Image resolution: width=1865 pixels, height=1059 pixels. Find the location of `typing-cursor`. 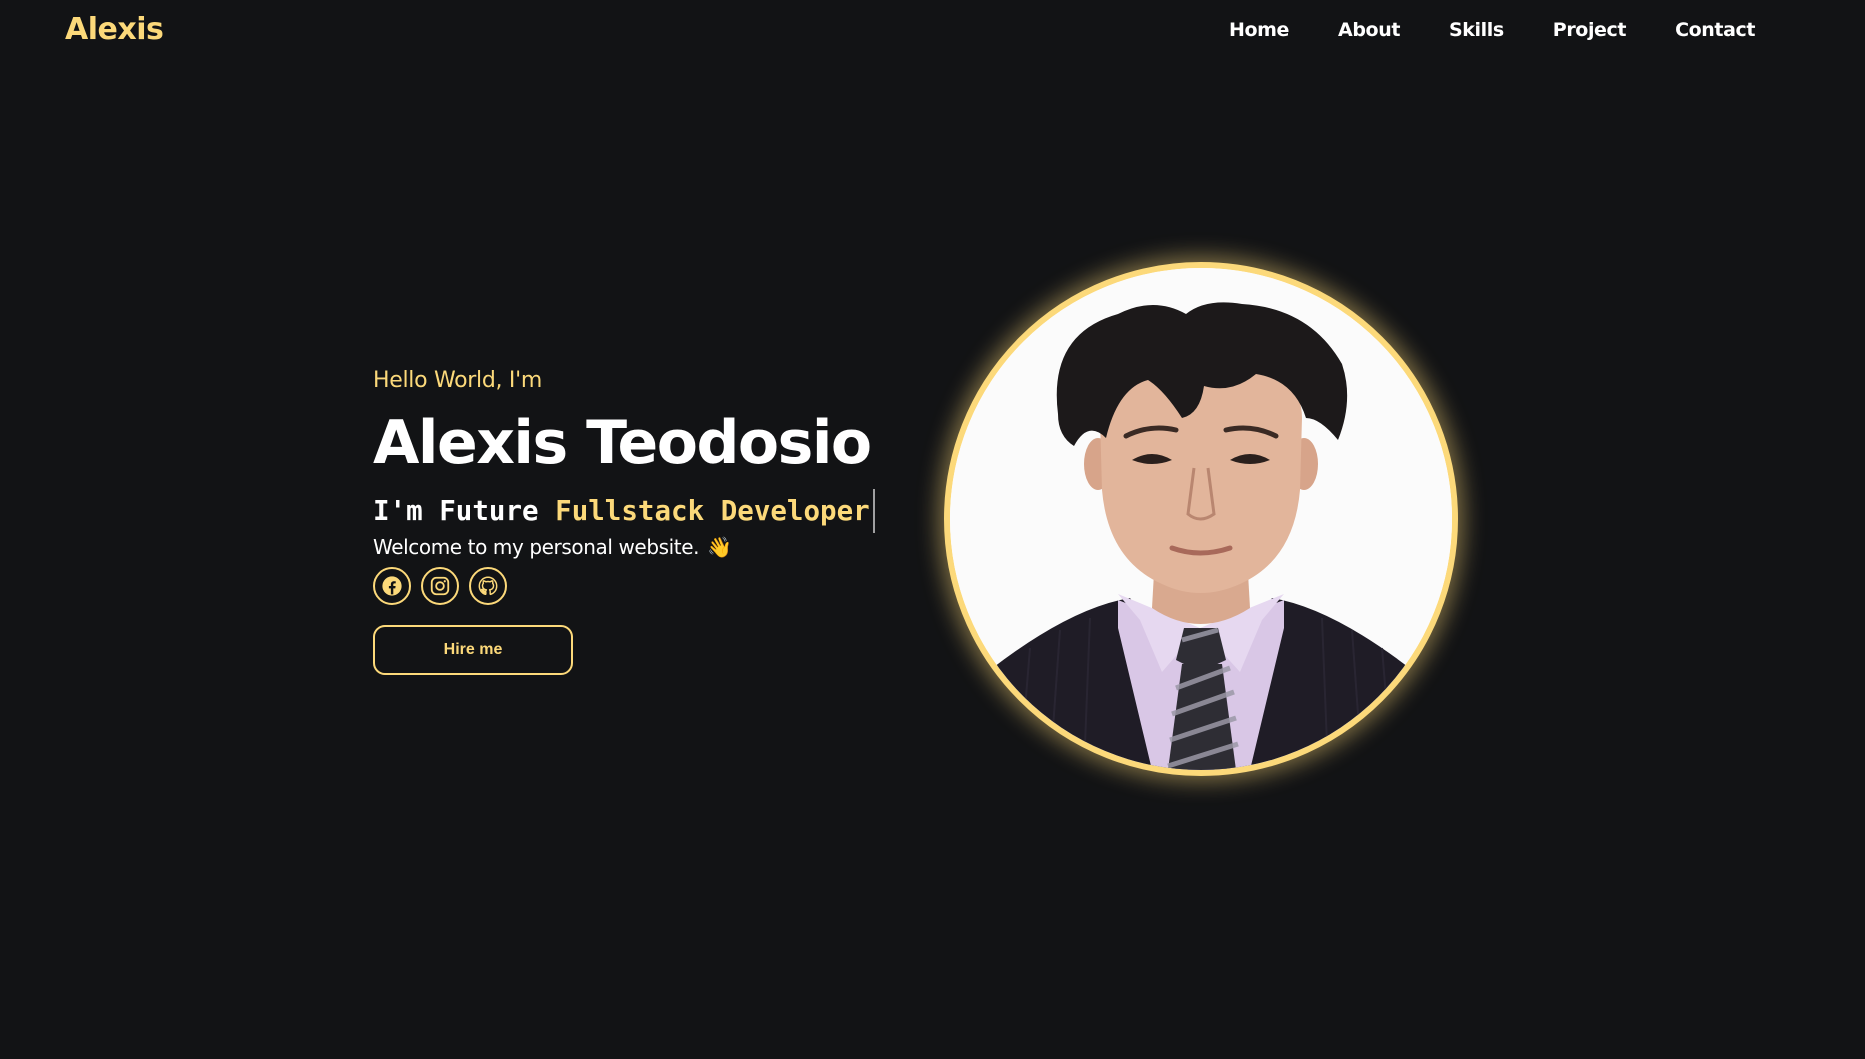

typing-cursor is located at coordinates (873, 511).